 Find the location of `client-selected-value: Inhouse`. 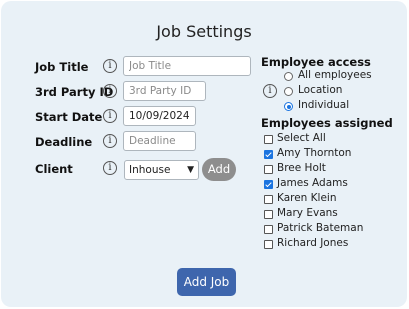

client-selected-value: Inhouse is located at coordinates (150, 170).